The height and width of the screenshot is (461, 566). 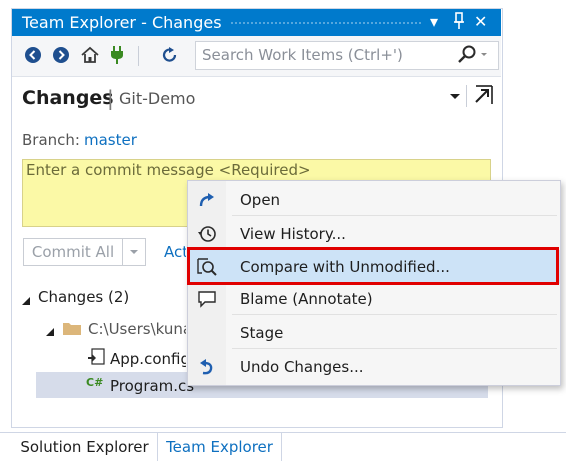 I want to click on back-button, so click(x=33, y=55).